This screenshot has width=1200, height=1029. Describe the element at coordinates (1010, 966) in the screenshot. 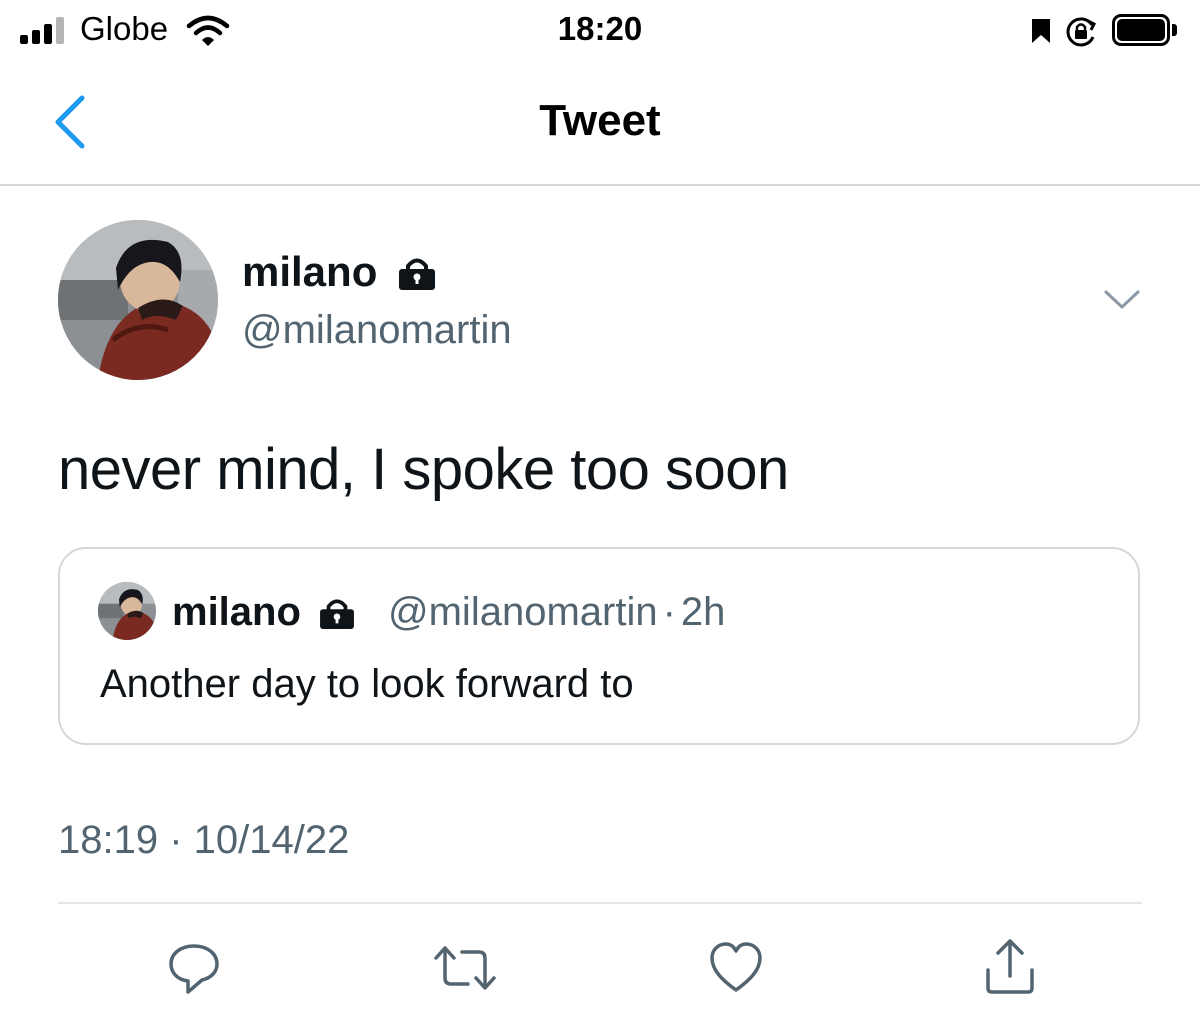

I see `share-icon` at that location.